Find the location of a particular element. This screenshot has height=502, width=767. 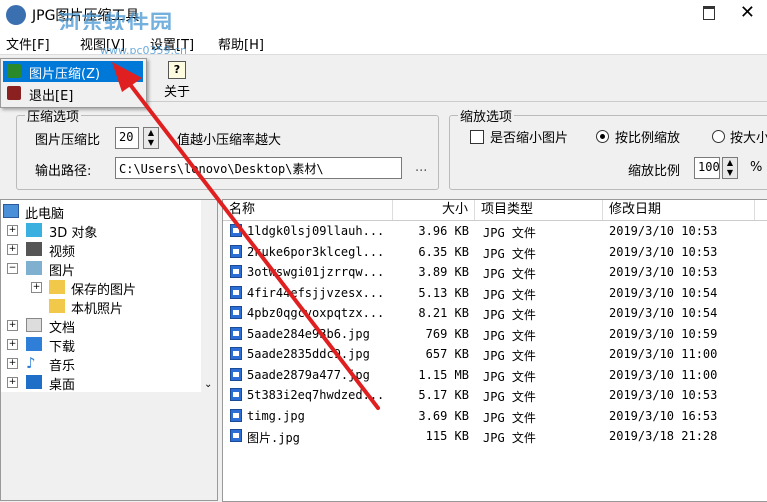

about-button: ? 关于 is located at coordinates (177, 79).